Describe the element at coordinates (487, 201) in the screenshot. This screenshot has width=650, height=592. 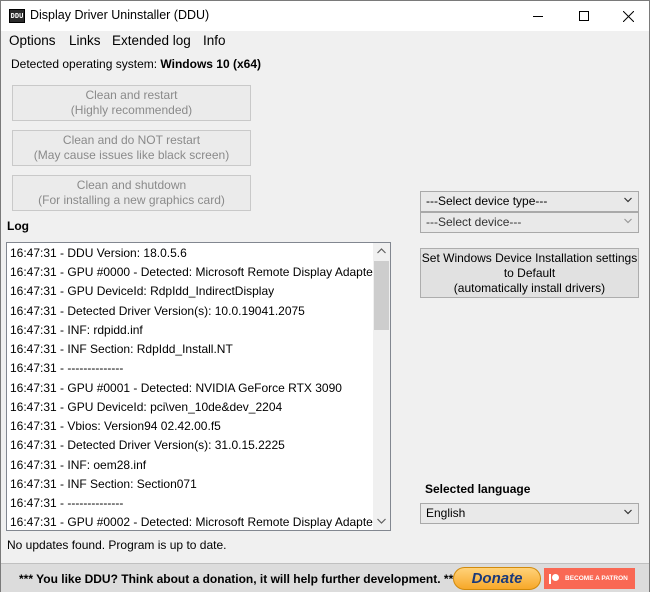
I see `device-type-value: ---Select device type---` at that location.